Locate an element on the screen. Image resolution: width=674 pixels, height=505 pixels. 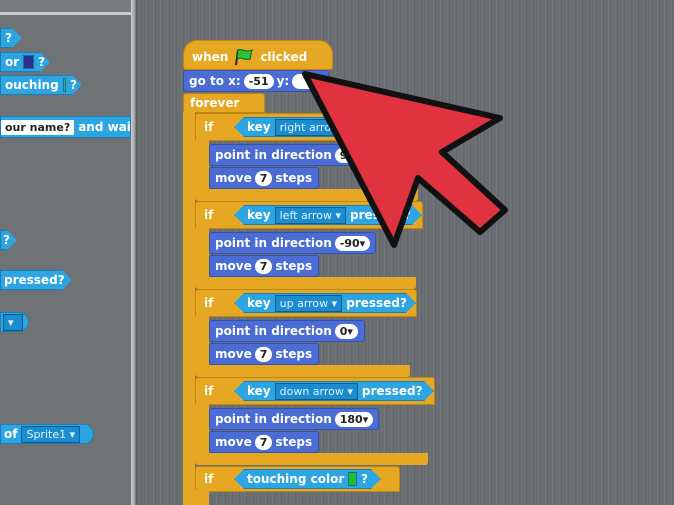
block-text: and wait is located at coordinates (107, 127).